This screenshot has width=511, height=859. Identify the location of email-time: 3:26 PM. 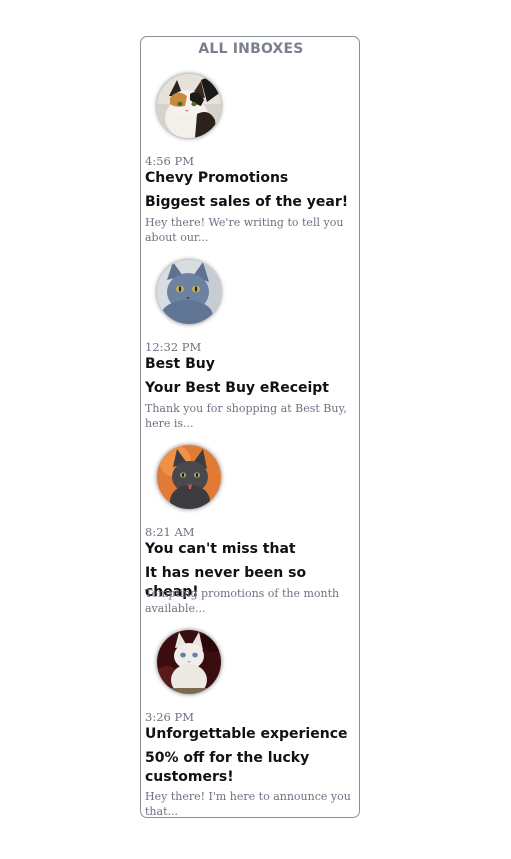
(169, 717).